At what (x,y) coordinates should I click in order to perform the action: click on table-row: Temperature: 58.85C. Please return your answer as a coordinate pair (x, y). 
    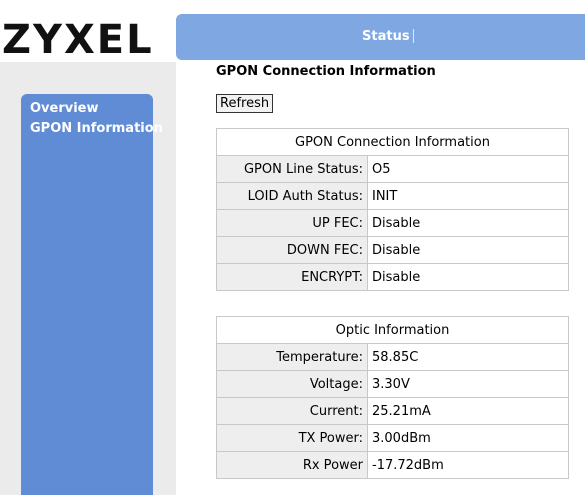
    Looking at the image, I should click on (392, 357).